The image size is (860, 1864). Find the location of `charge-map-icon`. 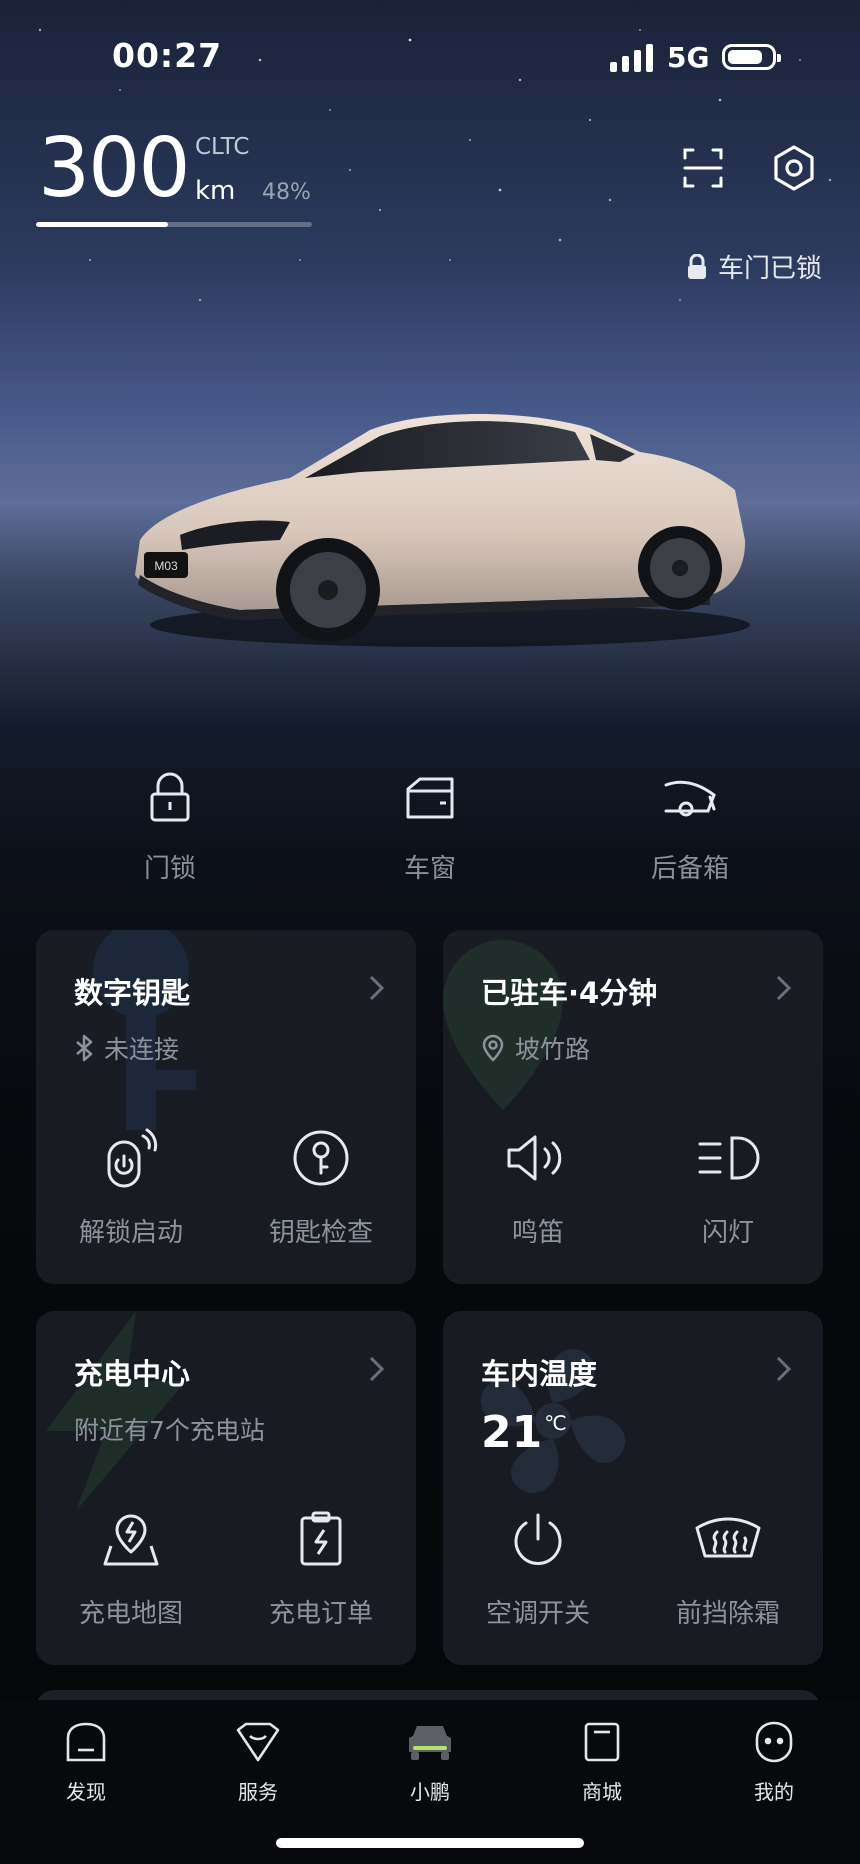

charge-map-icon is located at coordinates (131, 1540).